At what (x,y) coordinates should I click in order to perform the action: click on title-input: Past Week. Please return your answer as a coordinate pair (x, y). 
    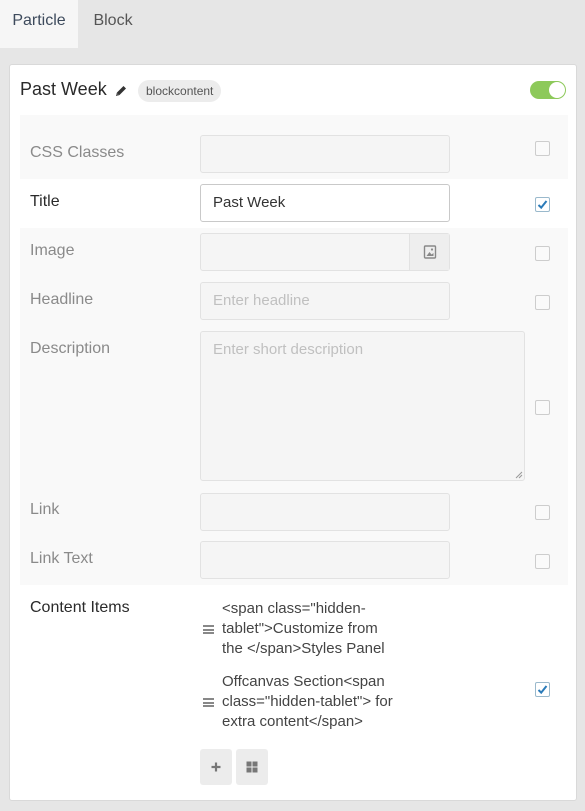
    Looking at the image, I should click on (325, 203).